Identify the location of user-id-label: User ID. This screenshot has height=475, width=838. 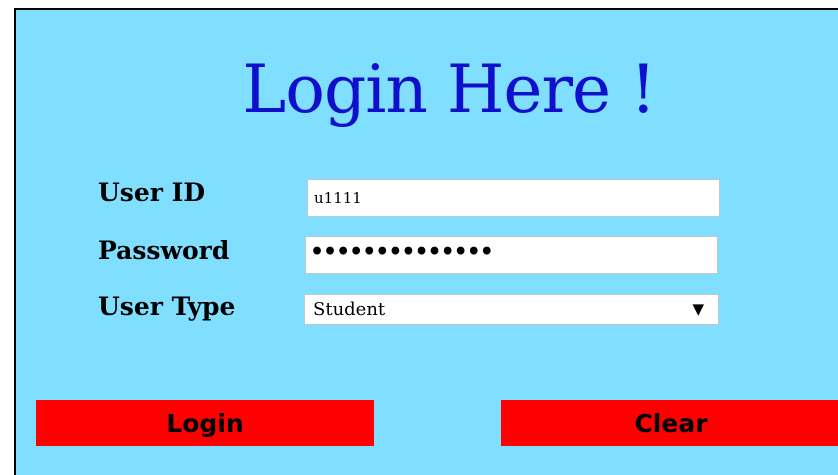
(152, 192).